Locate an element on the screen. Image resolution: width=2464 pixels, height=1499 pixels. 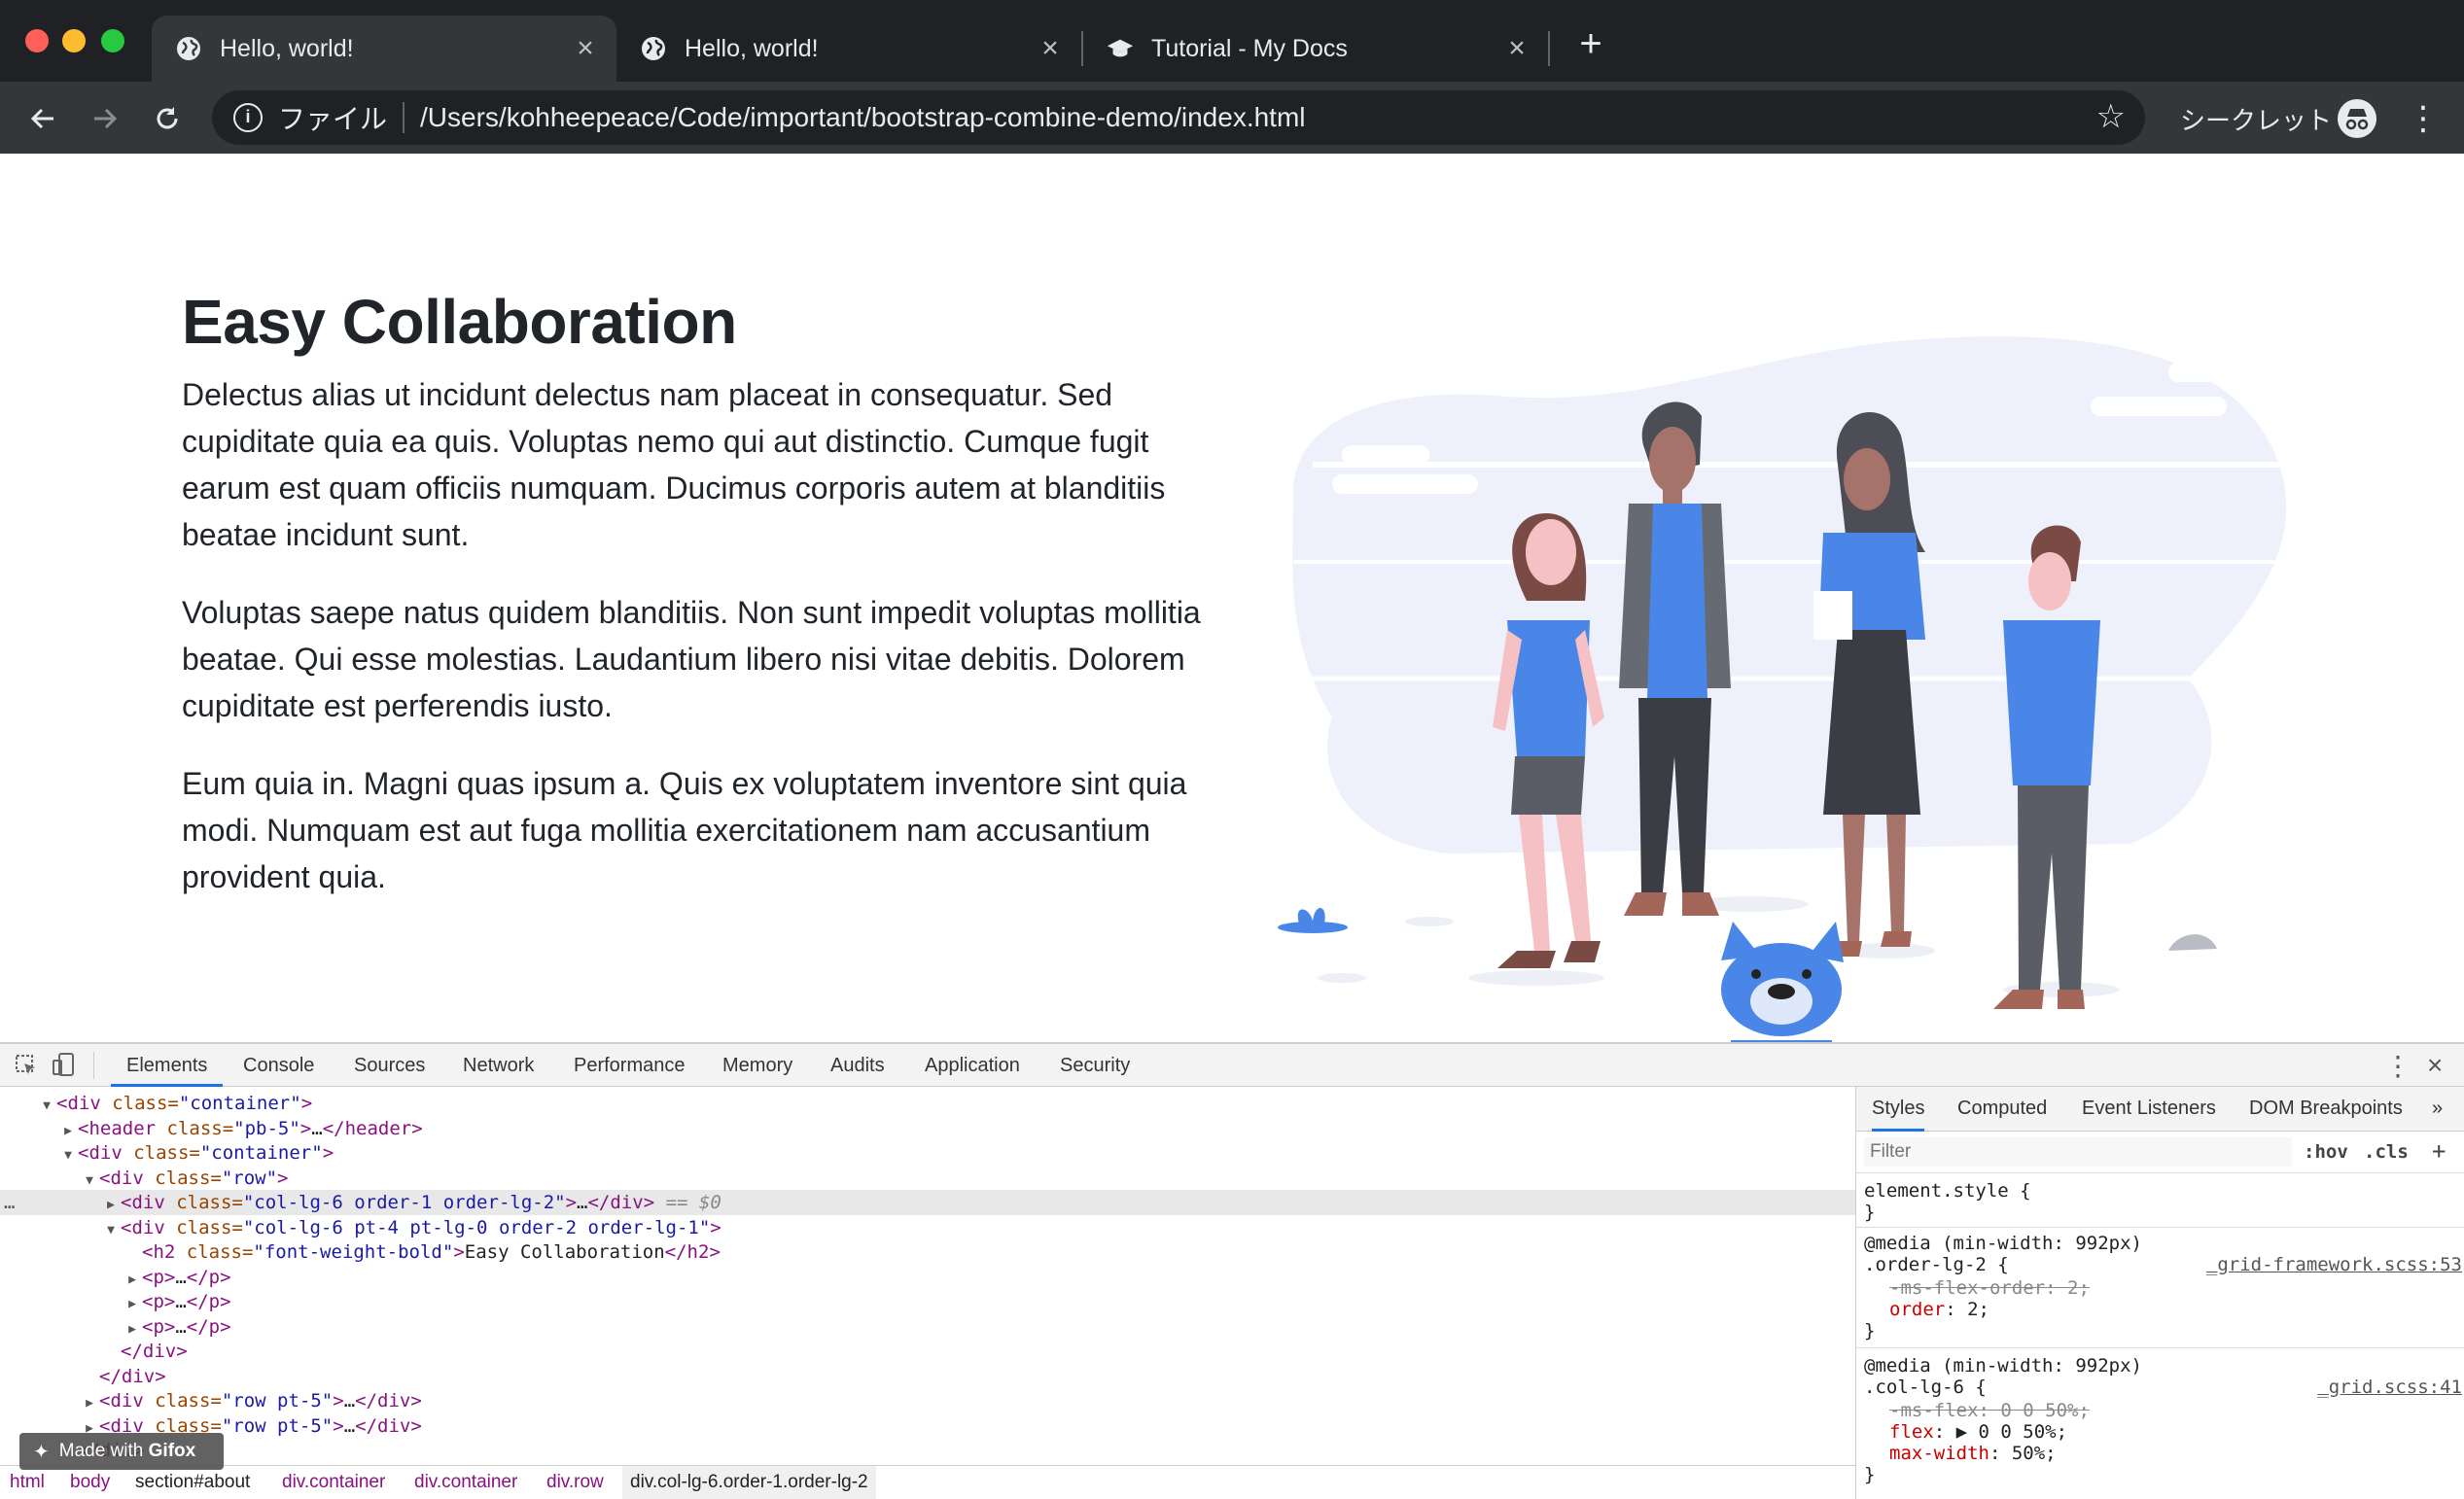
tab-event-listeners: Event Listeners is located at coordinates (2149, 1108).